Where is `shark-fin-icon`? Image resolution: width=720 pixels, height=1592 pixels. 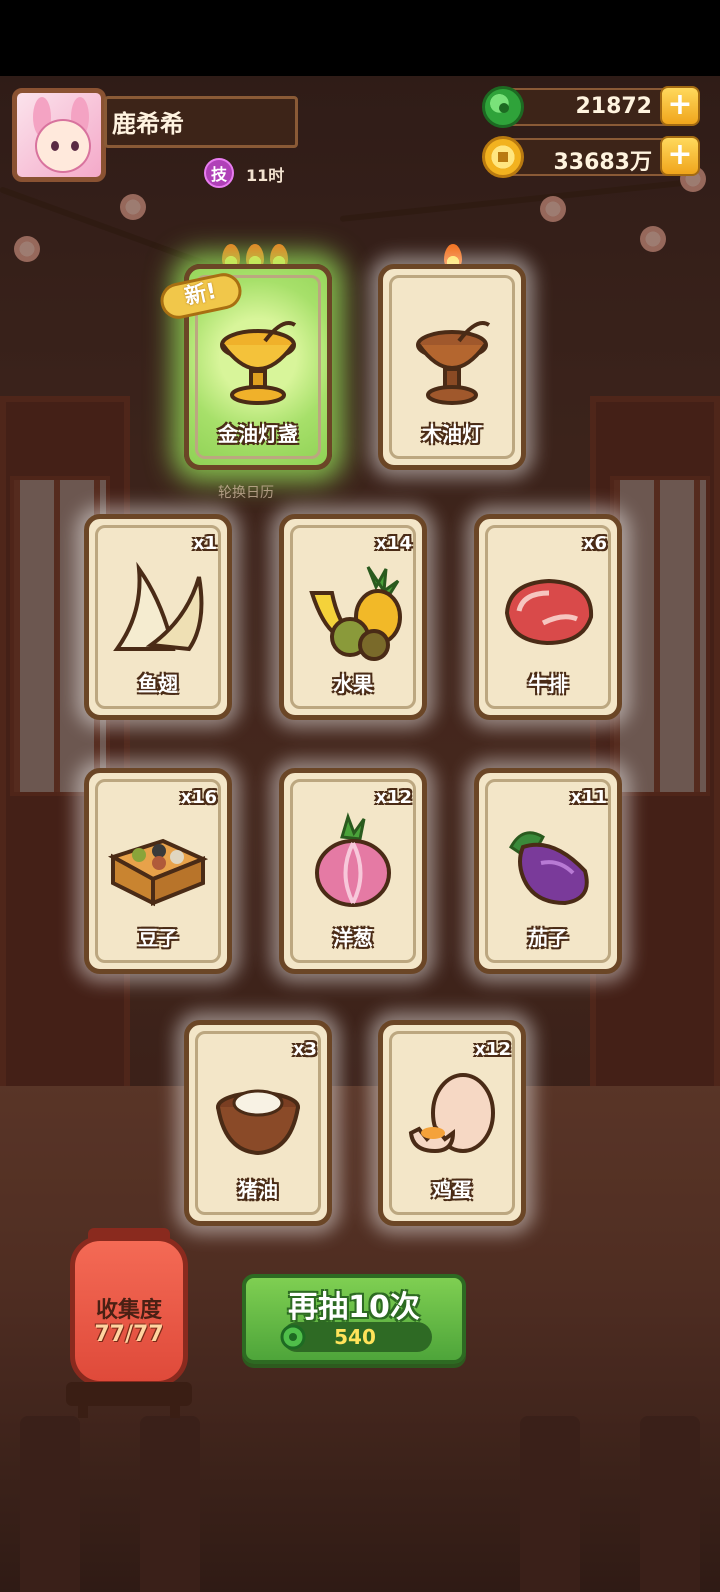 shark-fin-icon is located at coordinates (158, 606).